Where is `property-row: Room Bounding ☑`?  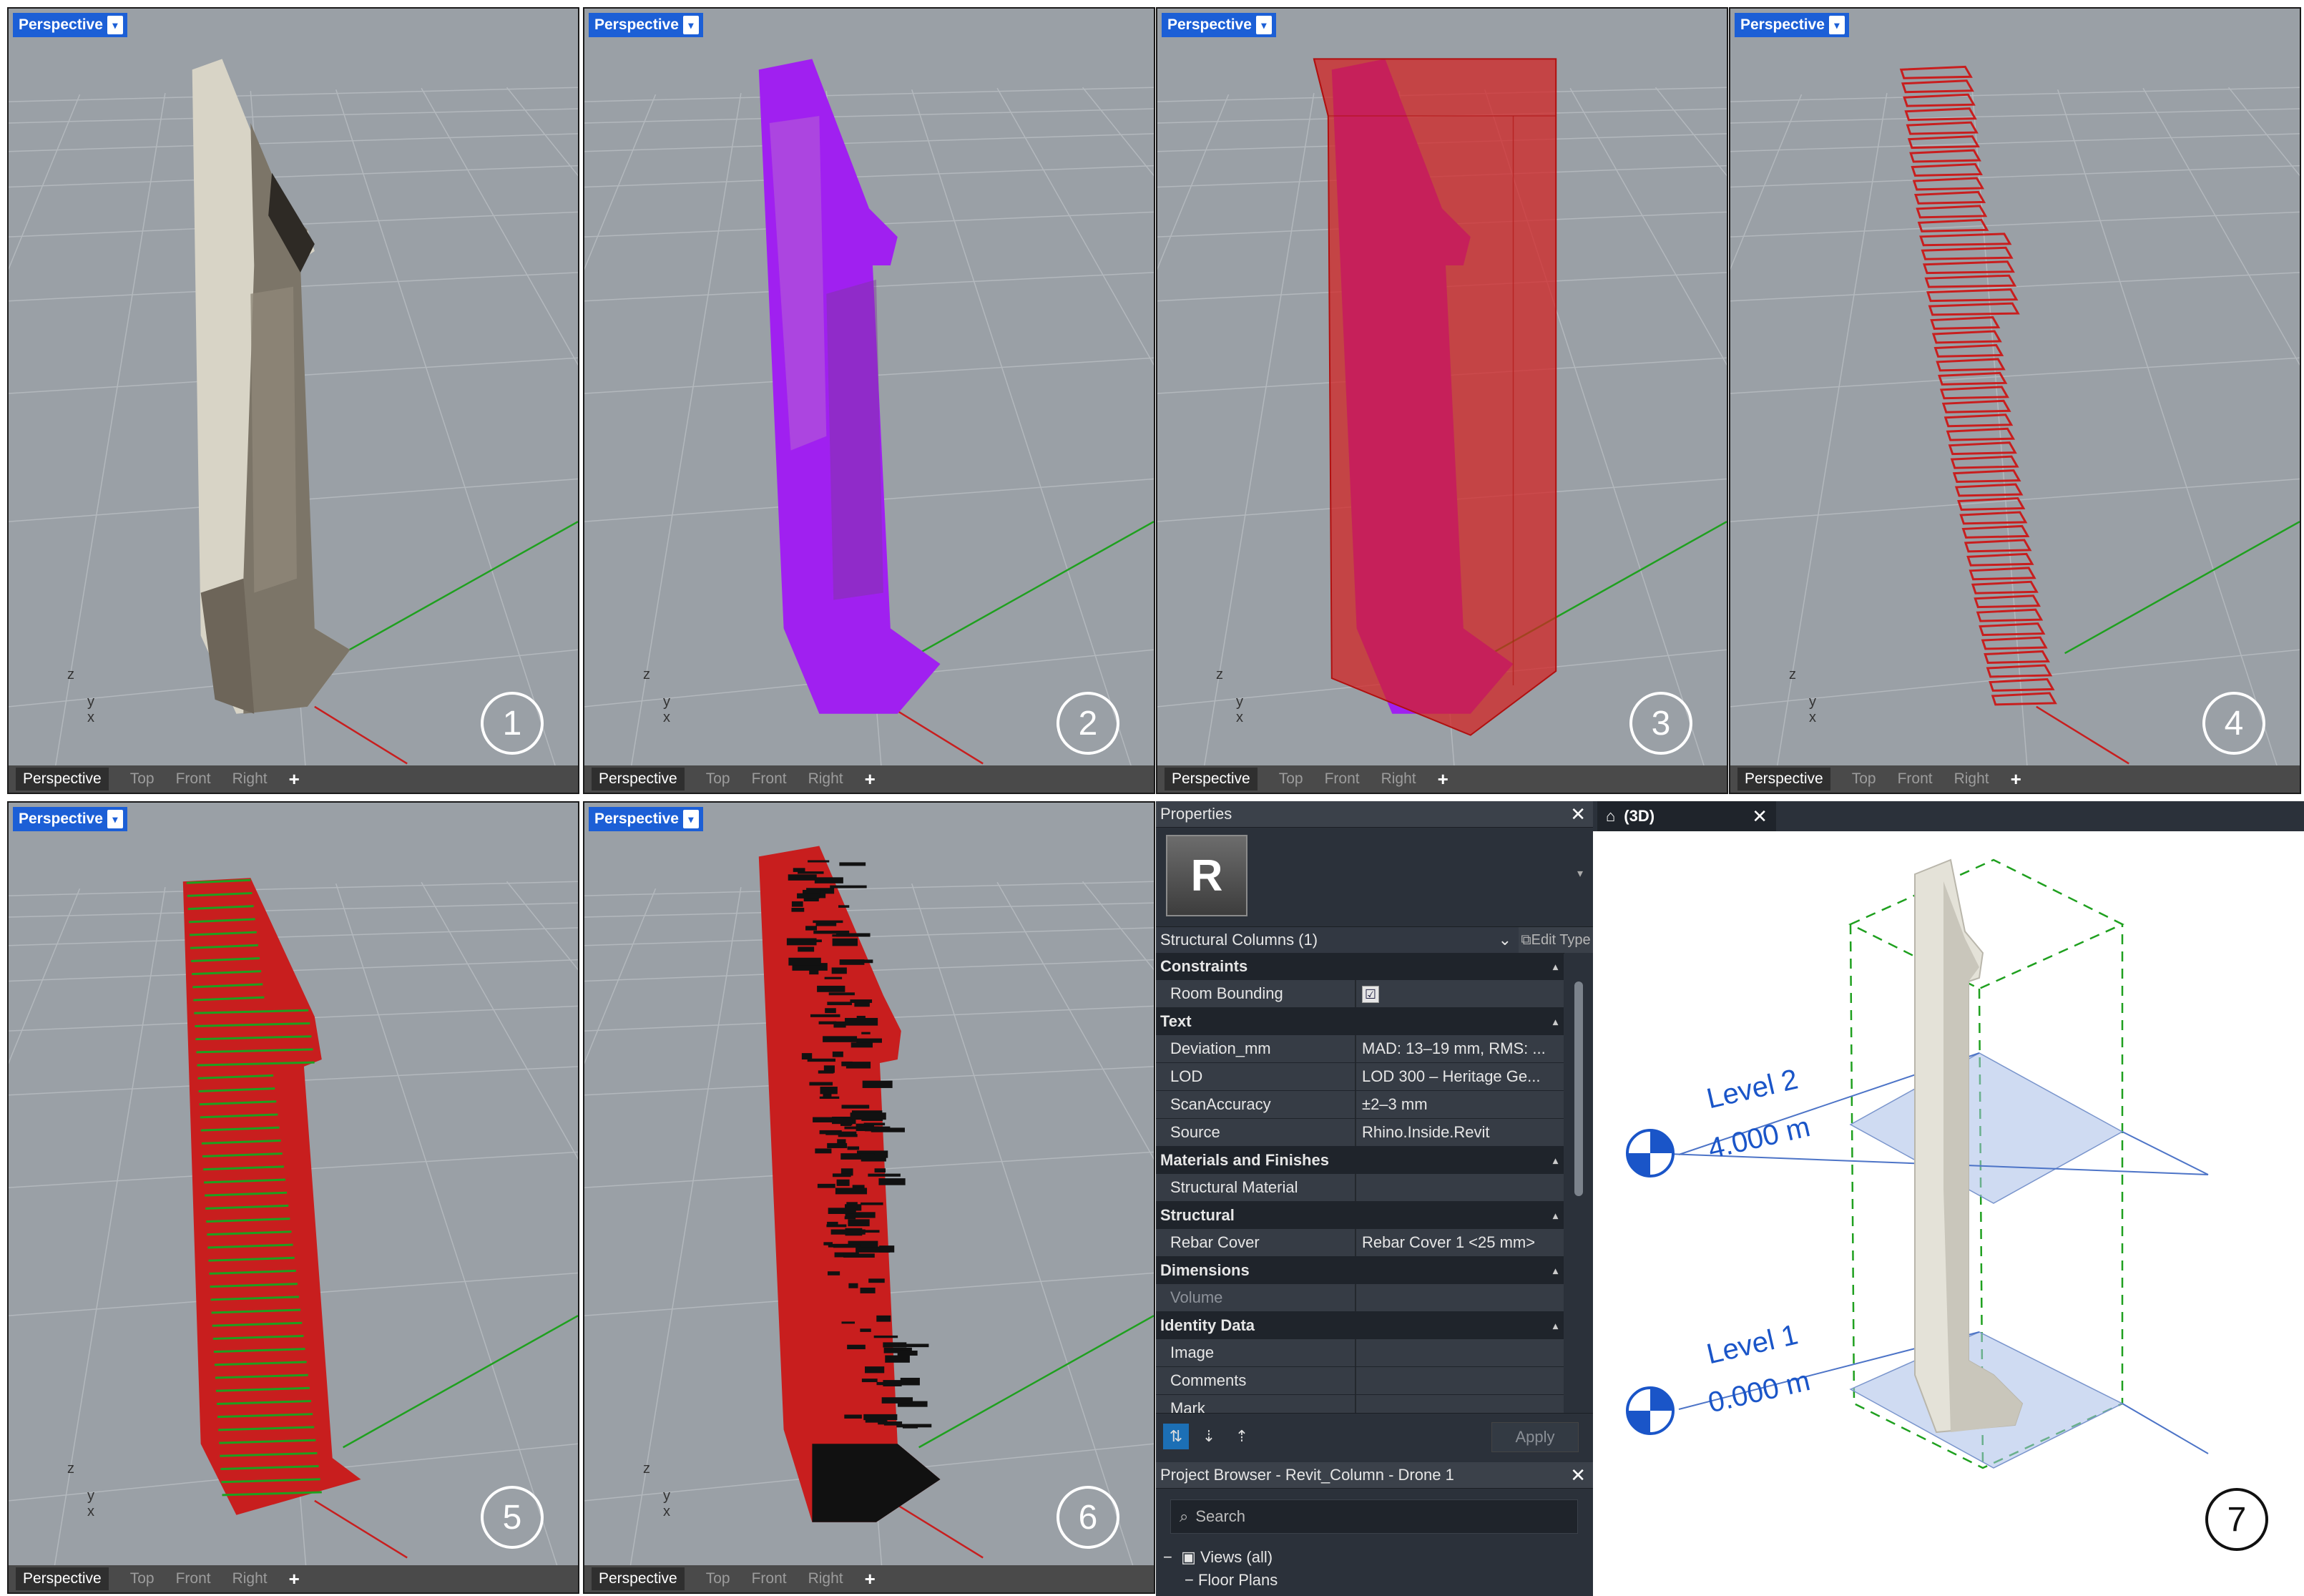 property-row: Room Bounding ☑ is located at coordinates (1360, 994).